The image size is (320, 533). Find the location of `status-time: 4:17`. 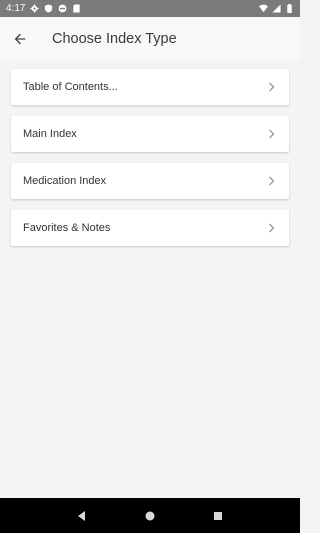

status-time: 4:17 is located at coordinates (16, 8).